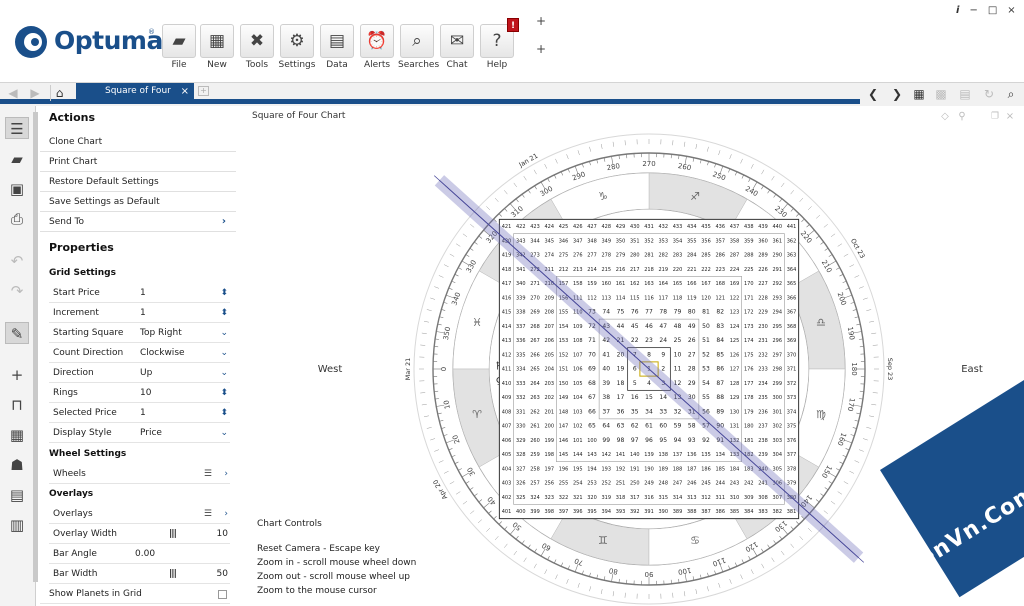  I want to click on grid-cell-number: 302, so click(777, 427).